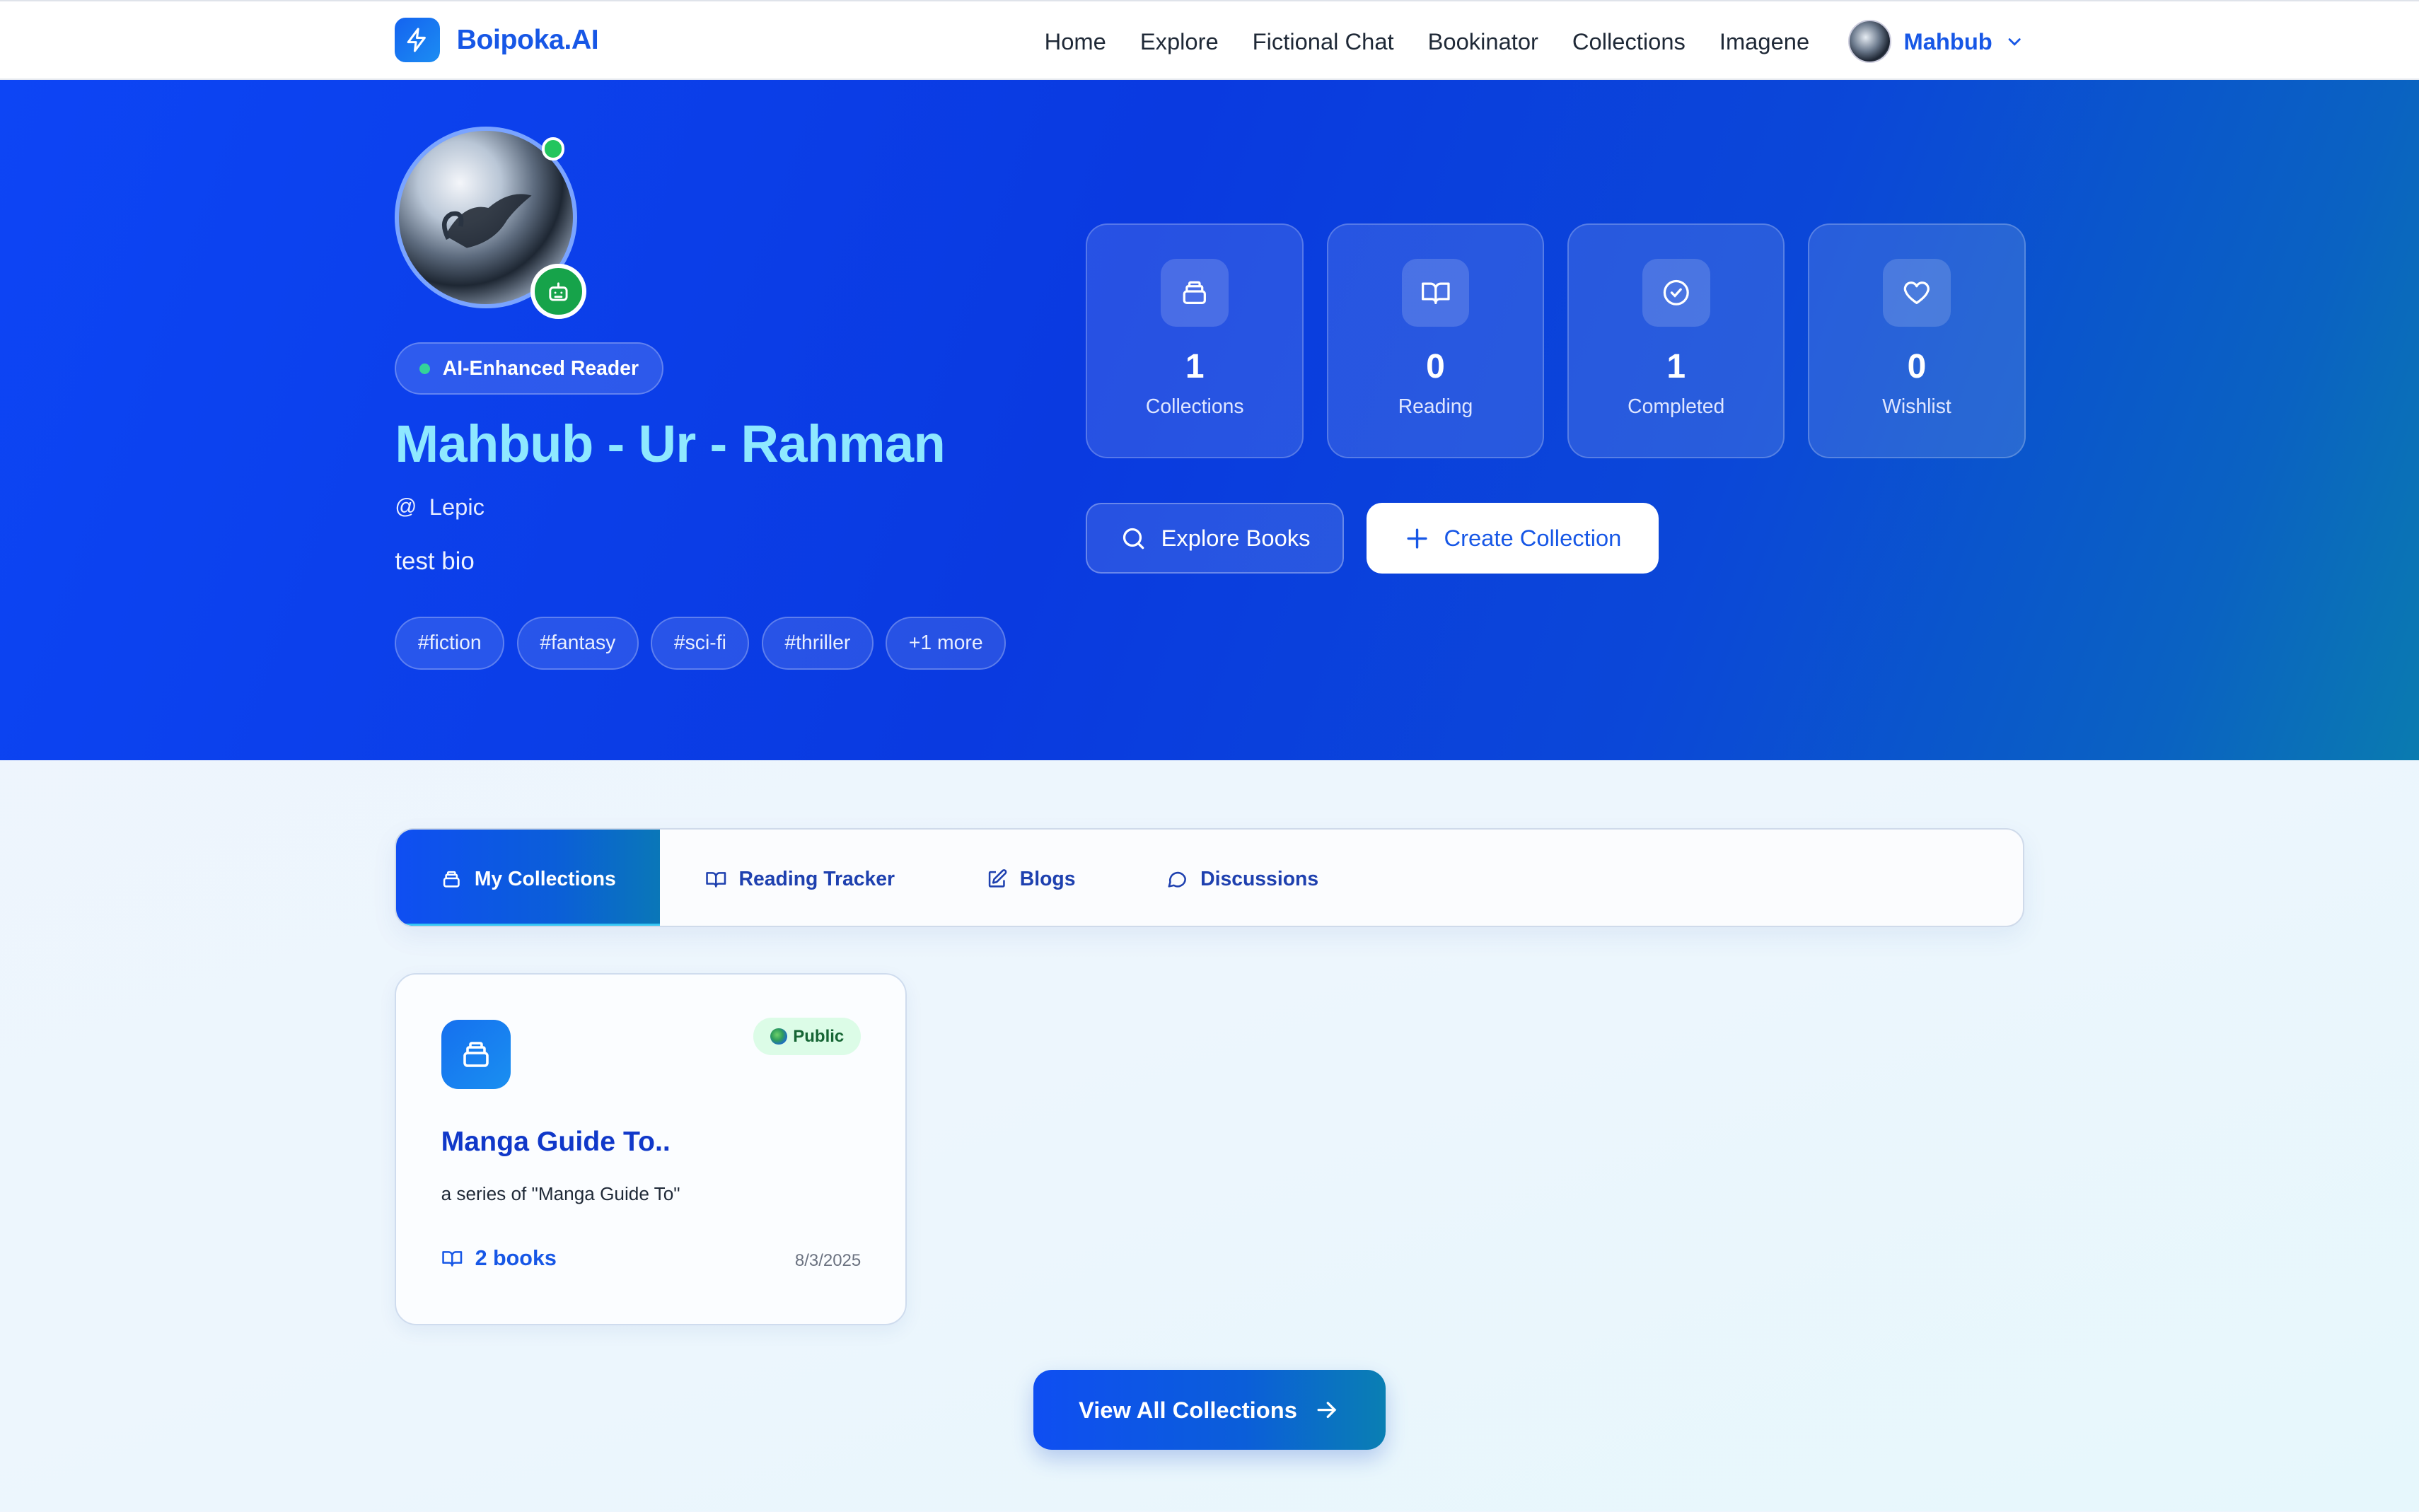 The height and width of the screenshot is (1512, 2419). Describe the element at coordinates (417, 40) in the screenshot. I see `lightning-icon` at that location.